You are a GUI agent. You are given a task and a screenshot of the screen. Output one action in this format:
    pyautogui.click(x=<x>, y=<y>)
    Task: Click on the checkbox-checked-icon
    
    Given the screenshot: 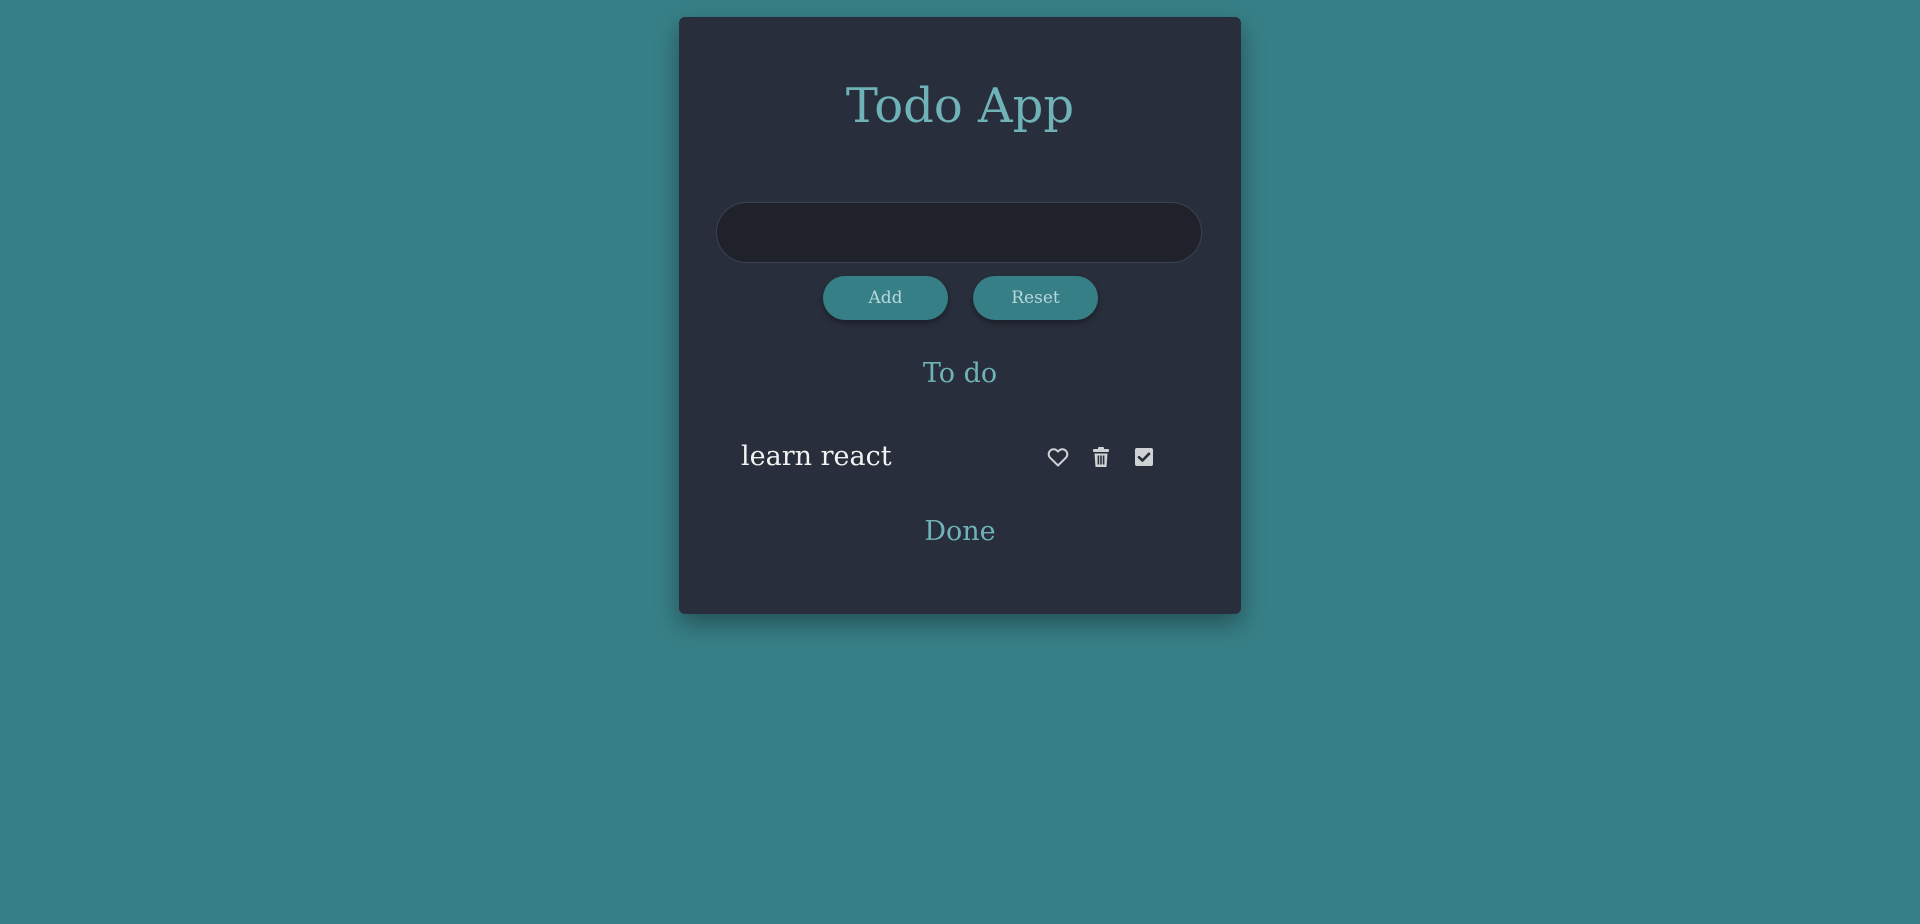 What is the action you would take?
    pyautogui.click(x=1144, y=457)
    